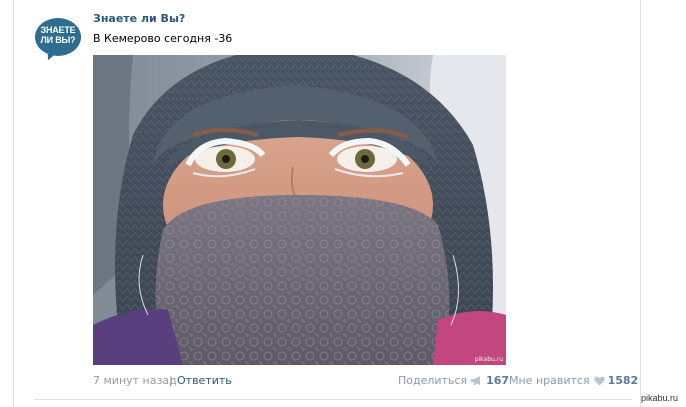 The width and height of the screenshot is (686, 407). I want to click on right-border, so click(640, 203).